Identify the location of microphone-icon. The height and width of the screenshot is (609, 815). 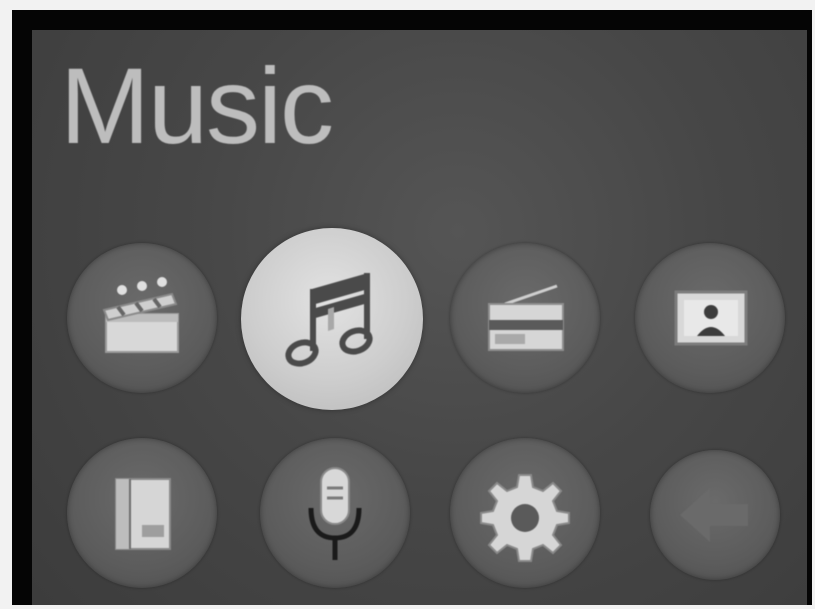
(335, 513).